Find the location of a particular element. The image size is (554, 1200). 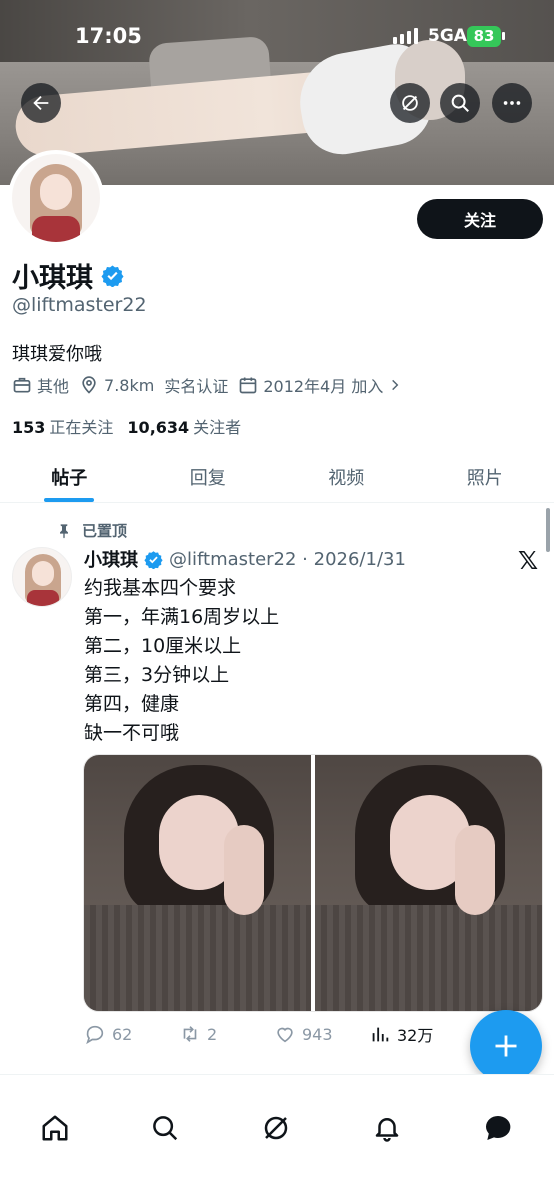

home-icon is located at coordinates (55, 1128).